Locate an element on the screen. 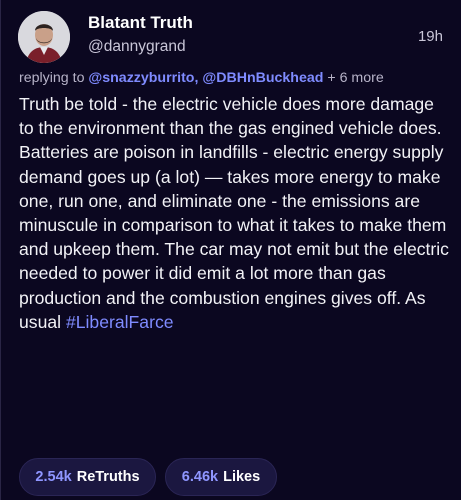  retruths-label: ReTruths is located at coordinates (108, 477).